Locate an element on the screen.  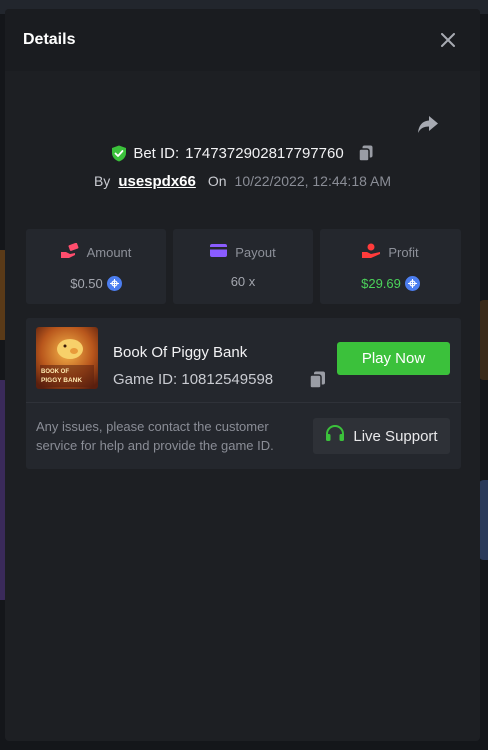
stat-profit-value: $29.69 is located at coordinates (381, 283).